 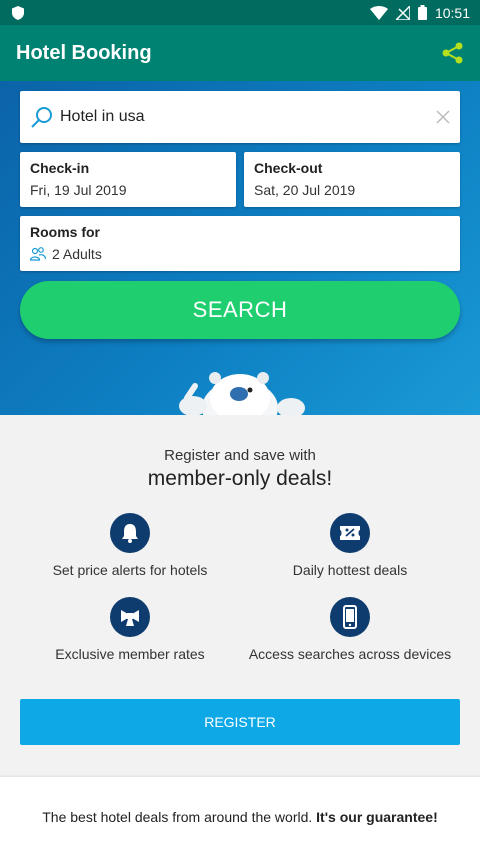 What do you see at coordinates (240, 455) in the screenshot?
I see `promo-subtitle: Register and save with` at bounding box center [240, 455].